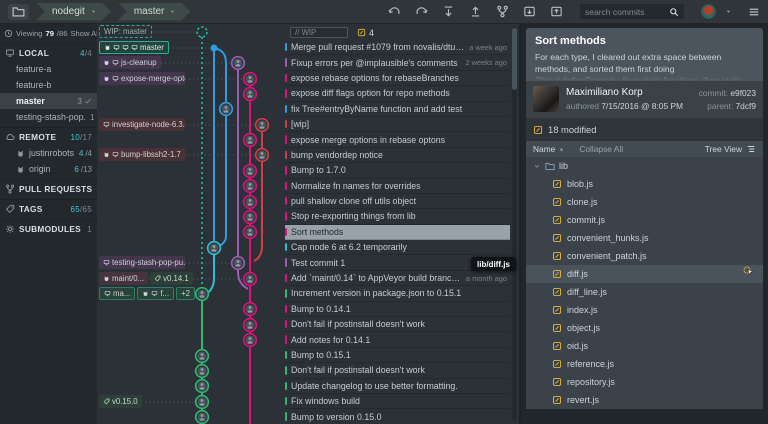  What do you see at coordinates (644, 416) in the screenshot?
I see `panel-empty-space` at bounding box center [644, 416].